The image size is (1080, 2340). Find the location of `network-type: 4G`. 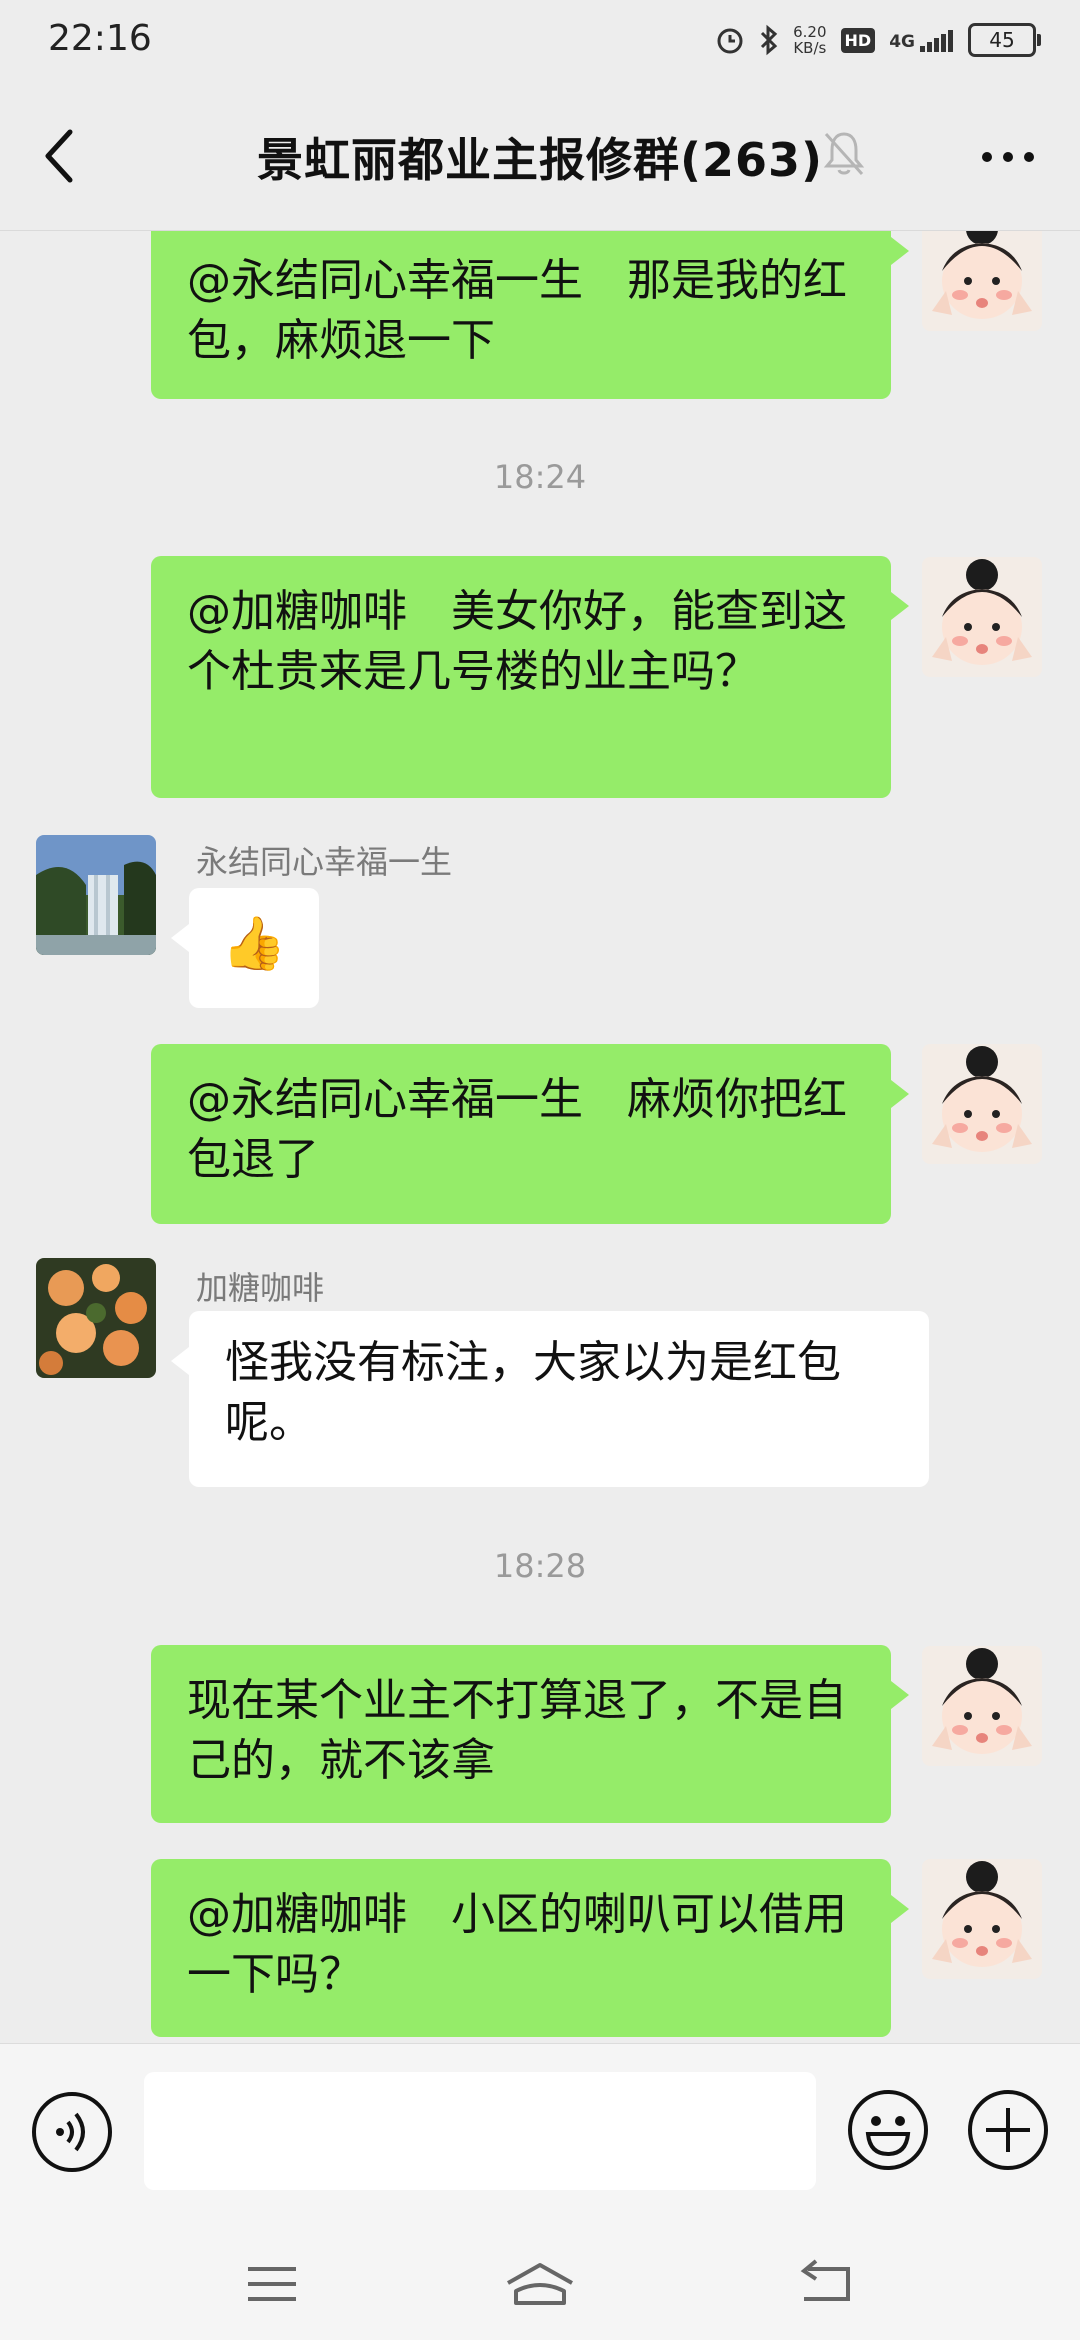

network-type: 4G is located at coordinates (902, 42).